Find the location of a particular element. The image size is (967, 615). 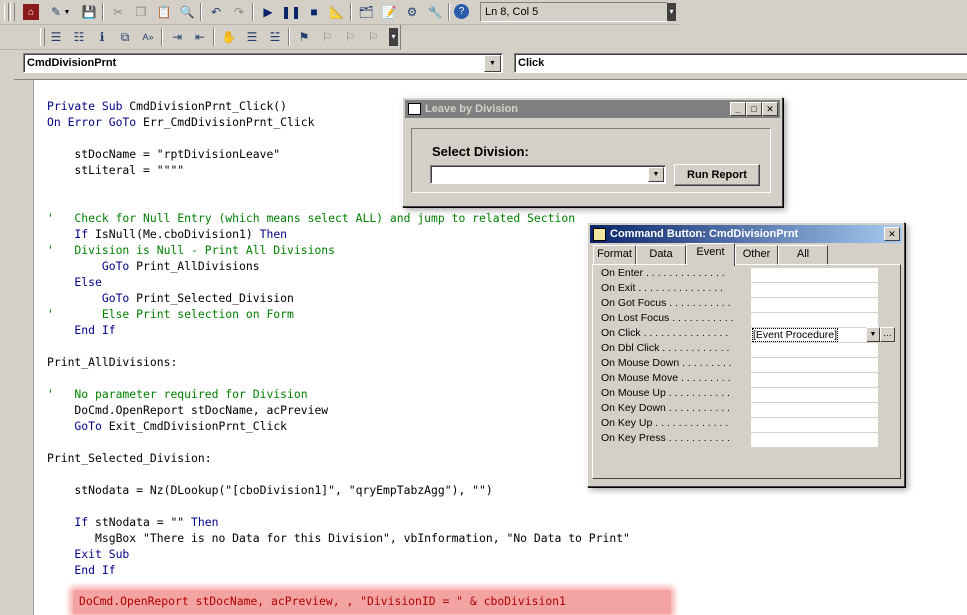

comment-block-icon: ☰ is located at coordinates (252, 37).